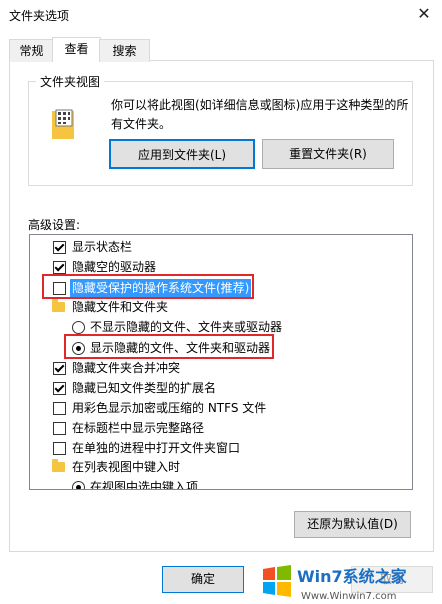 The width and height of the screenshot is (442, 604). What do you see at coordinates (260, 114) in the screenshot?
I see `folder-view-description: 你可以将此视图(如详细信息或图标)应用于这种类型的所有文件夹。` at bounding box center [260, 114].